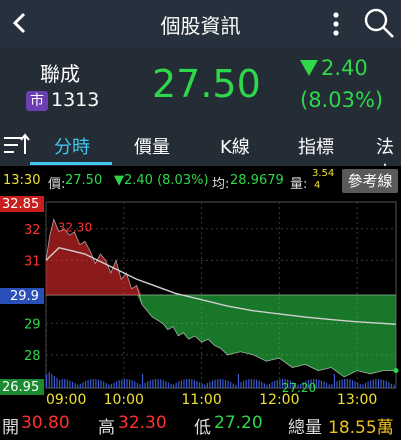 This screenshot has width=401, height=440. Describe the element at coordinates (66, 400) in the screenshot. I see `x-tick-0: 09:00` at that location.